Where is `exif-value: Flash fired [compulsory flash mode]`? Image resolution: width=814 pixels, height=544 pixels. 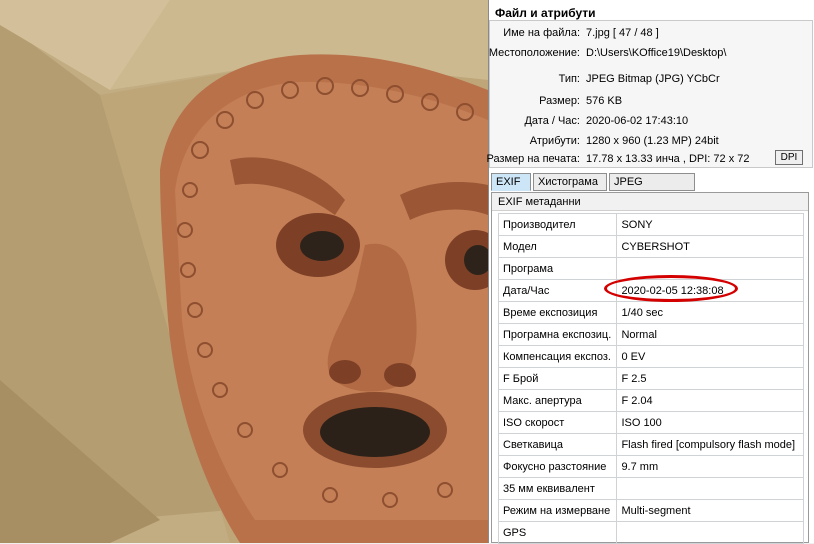 exif-value: Flash fired [compulsory flash mode] is located at coordinates (710, 444).